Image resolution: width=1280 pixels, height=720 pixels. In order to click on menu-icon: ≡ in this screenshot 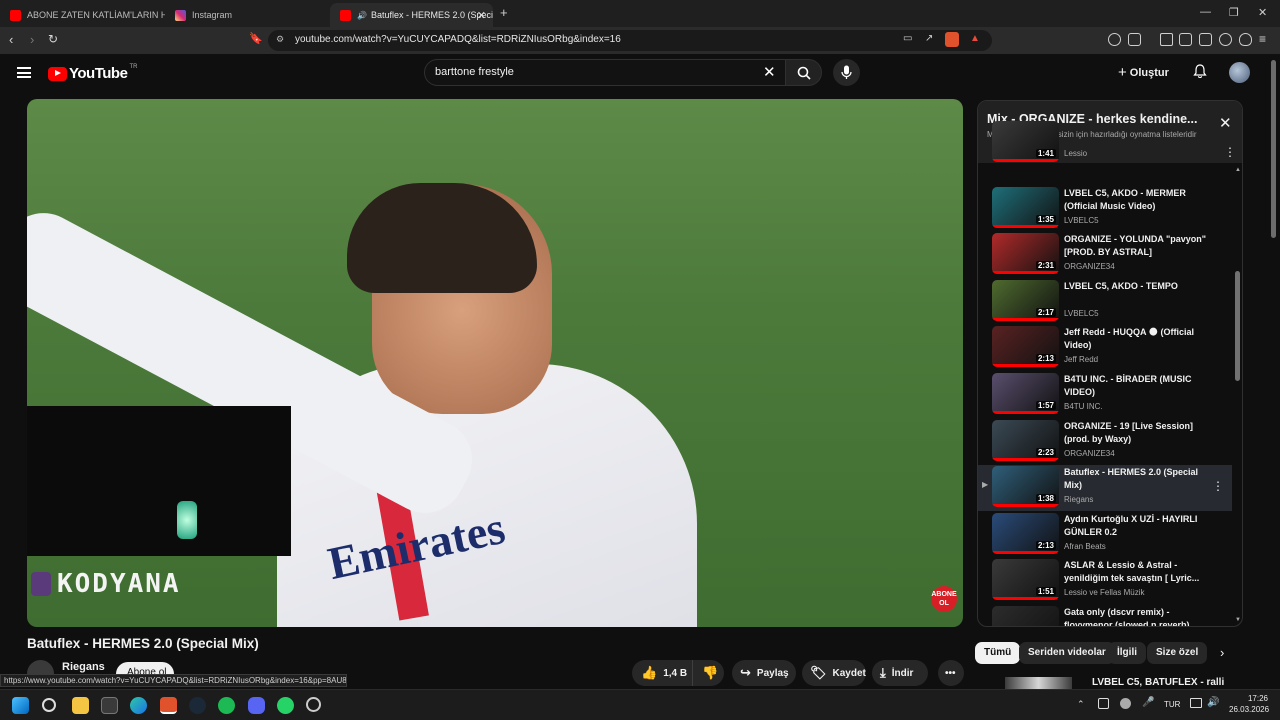, I will do `click(1262, 39)`.